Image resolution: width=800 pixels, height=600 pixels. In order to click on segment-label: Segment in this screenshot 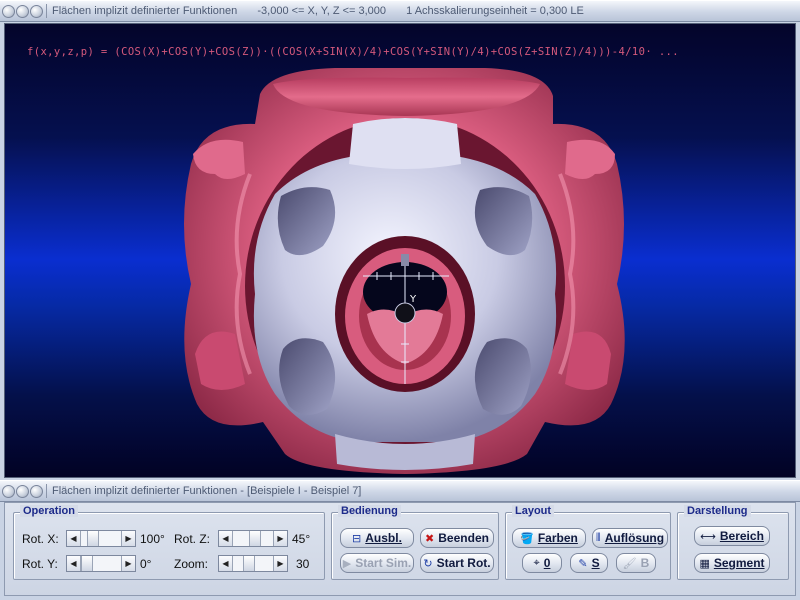, I will do `click(739, 563)`.